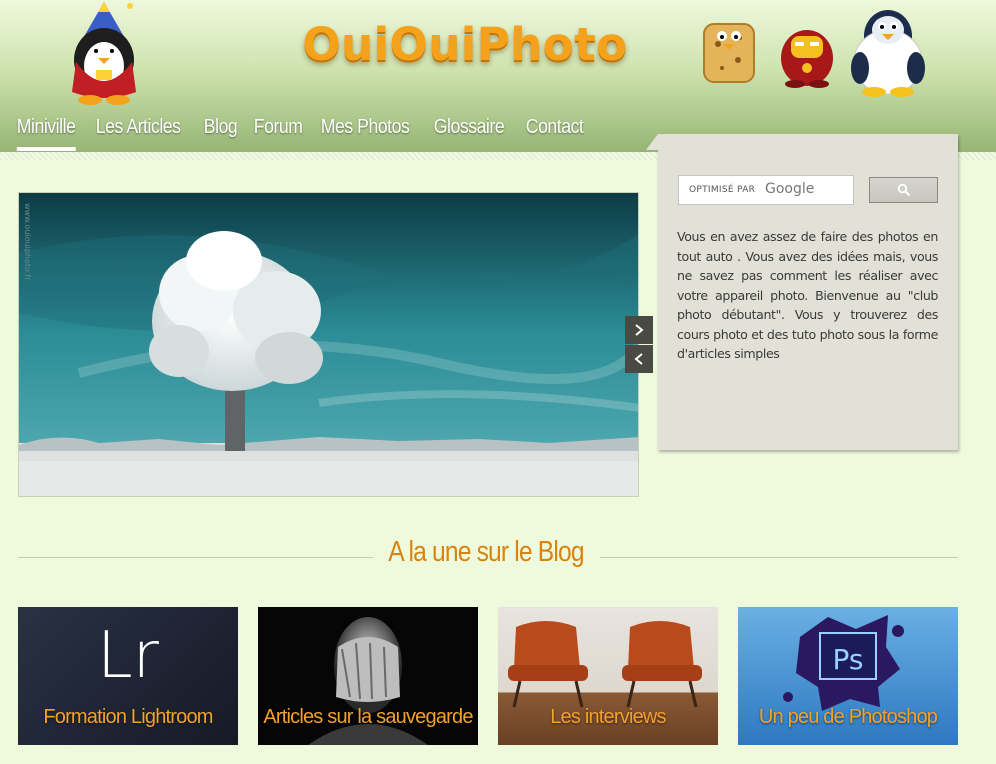  I want to click on blog-card-sauvegarde: Articles sur la sauvegarde, so click(368, 676).